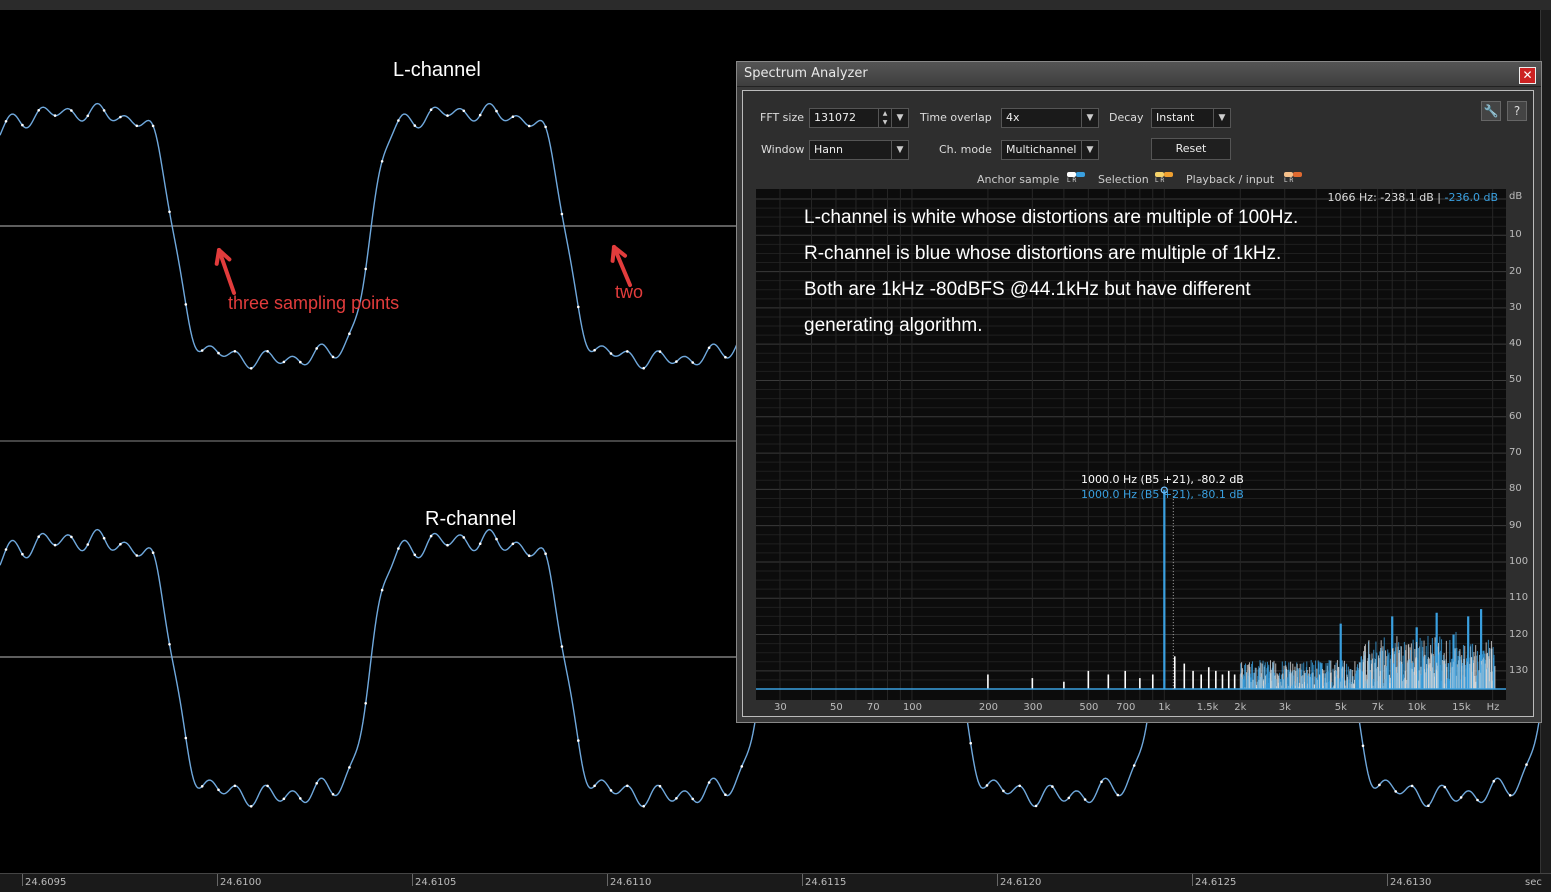 This screenshot has height=892, width=1551. I want to click on window-title: Spectrum Analyzer, so click(806, 73).